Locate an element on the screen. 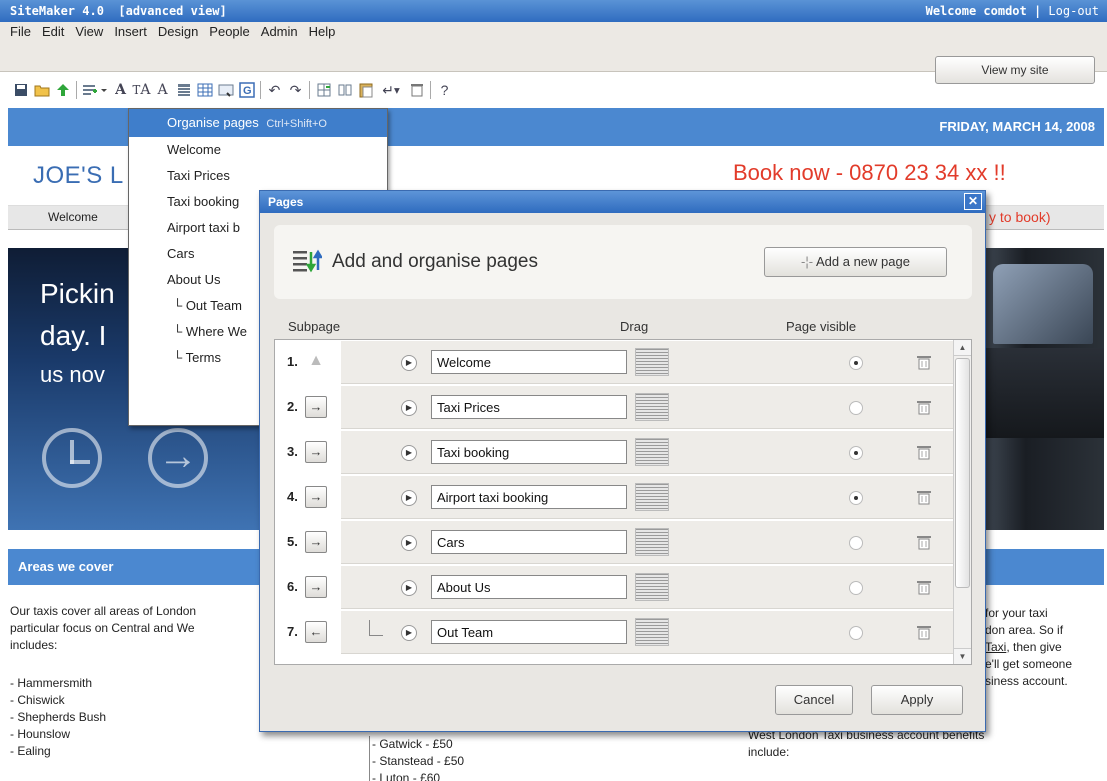 This screenshot has width=1107, height=781. menu-insert: Insert is located at coordinates (130, 31).